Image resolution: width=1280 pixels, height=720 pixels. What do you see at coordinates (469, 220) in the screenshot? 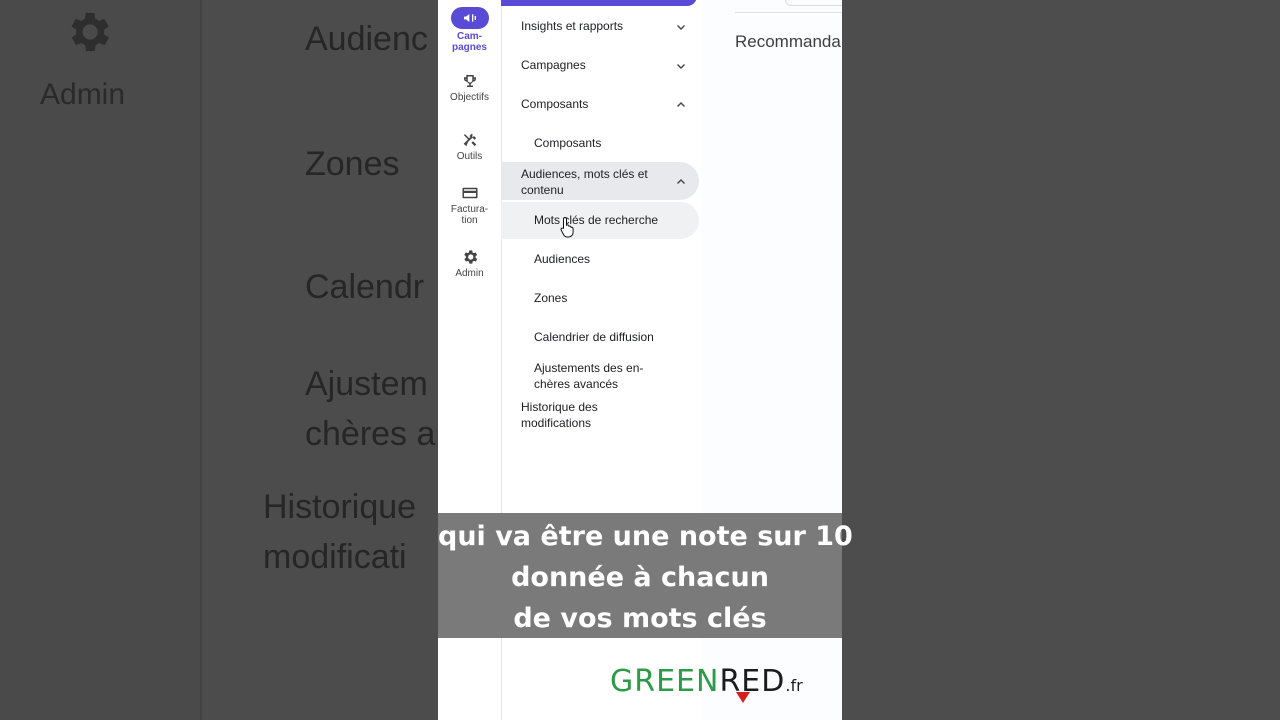
I see `rail-label: tion` at bounding box center [469, 220].